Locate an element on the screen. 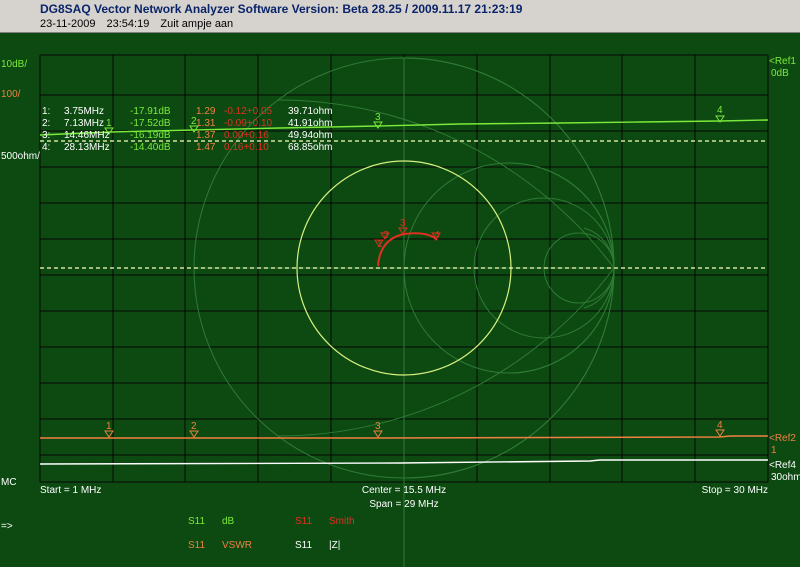  marker-readout-cell: 41.91ohm is located at coordinates (310, 123).